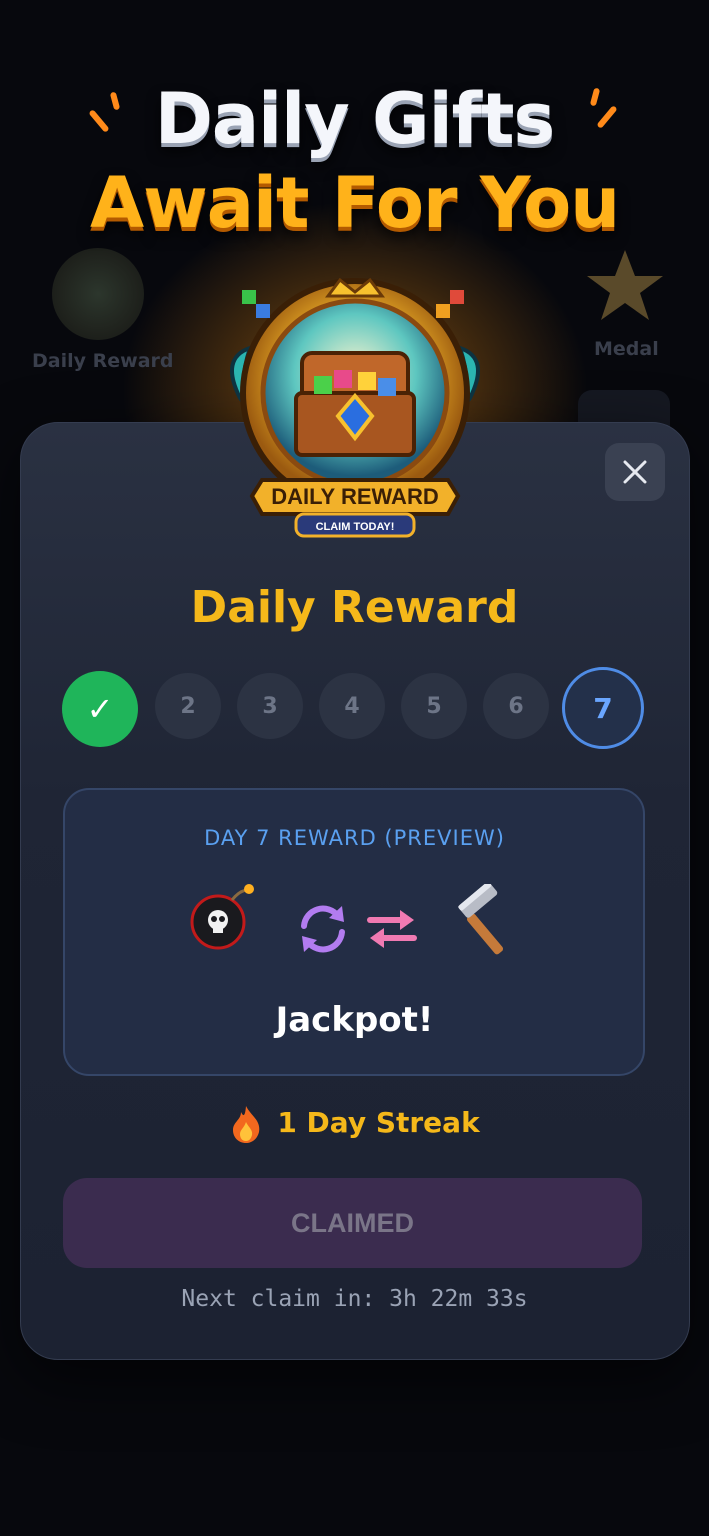 The height and width of the screenshot is (1536, 709). I want to click on preview-label: DAY 7 REWARD (PREVIEW), so click(354, 838).